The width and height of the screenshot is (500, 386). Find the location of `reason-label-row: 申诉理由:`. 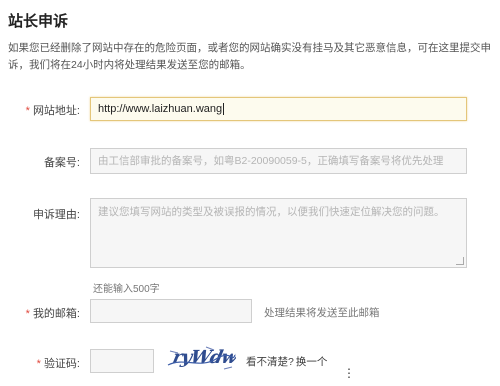

reason-label-row: 申诉理由: is located at coordinates (56, 214).